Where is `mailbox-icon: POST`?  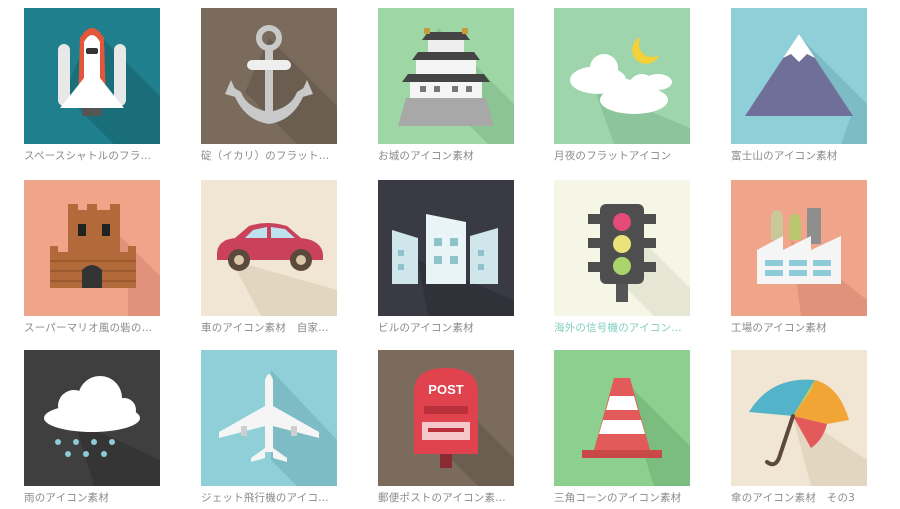 mailbox-icon: POST is located at coordinates (446, 418).